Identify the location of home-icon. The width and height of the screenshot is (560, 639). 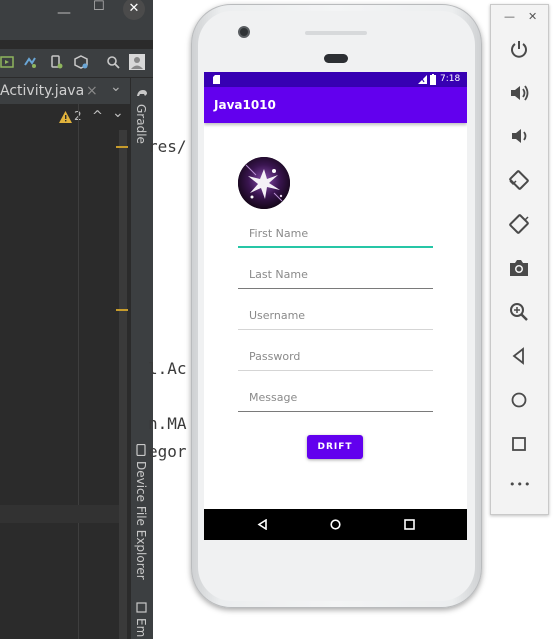
(519, 400).